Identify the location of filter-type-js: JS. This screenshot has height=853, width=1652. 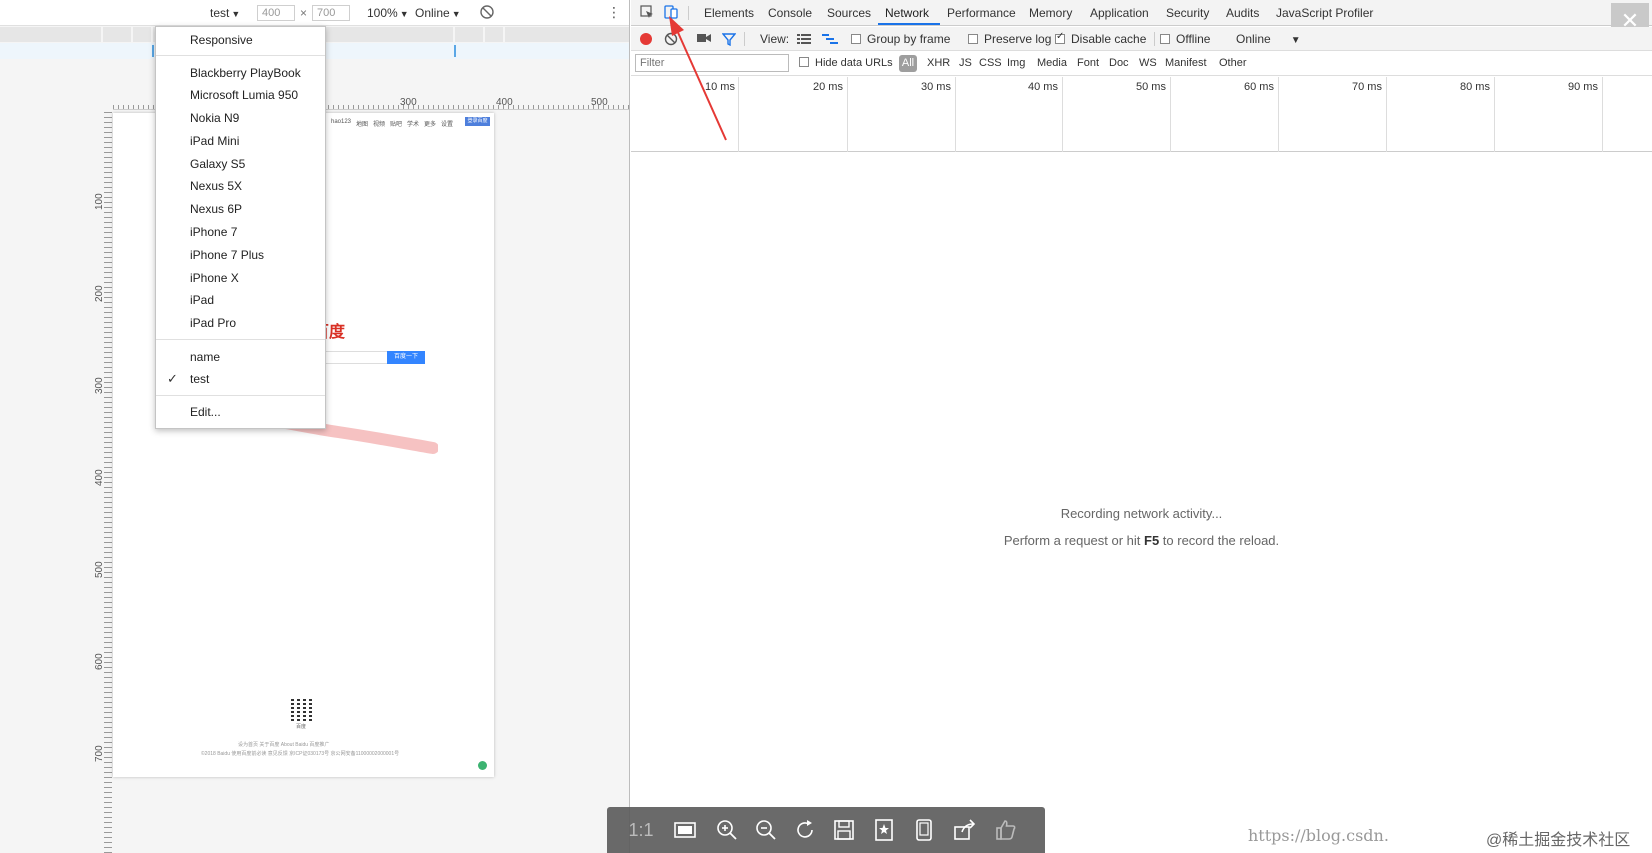
(965, 63).